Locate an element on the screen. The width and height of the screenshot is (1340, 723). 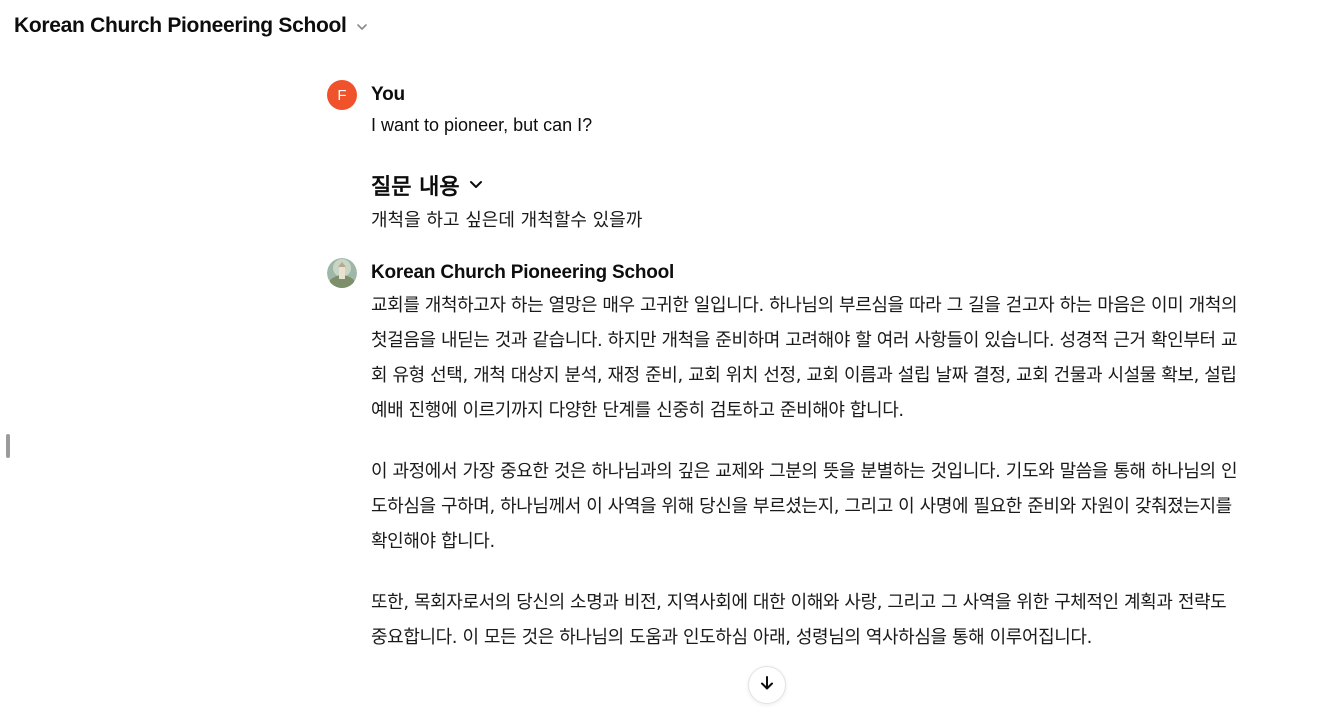
app-title: Korean Church Pioneering School is located at coordinates (180, 25).